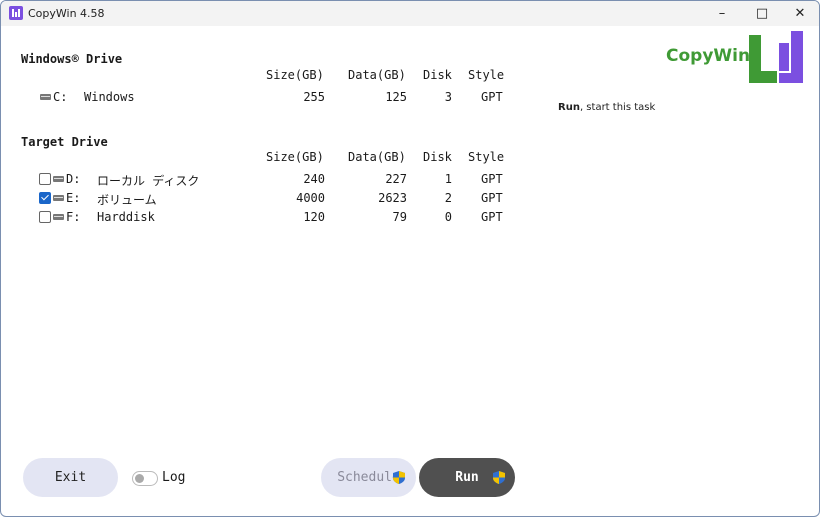 Image resolution: width=820 pixels, height=517 pixels. Describe the element at coordinates (467, 477) in the screenshot. I see `run-button: Run` at that location.